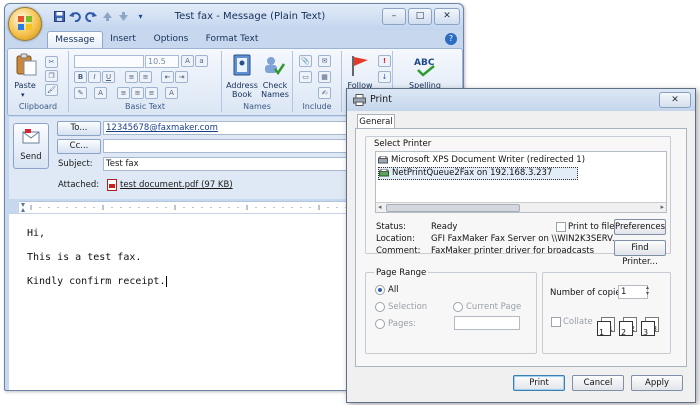 The image size is (700, 405). Describe the element at coordinates (51, 90) in the screenshot. I see `format-painter-icon: 🖌` at that location.